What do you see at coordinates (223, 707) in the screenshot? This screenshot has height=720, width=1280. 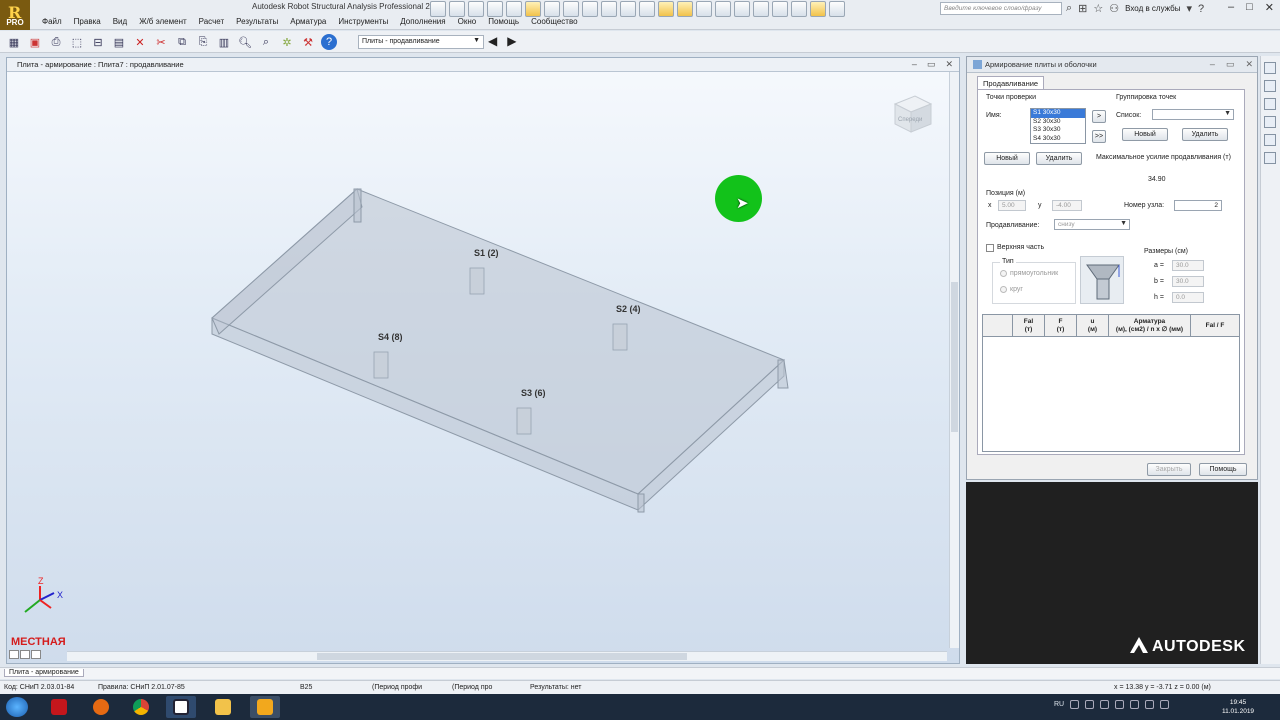 I see `taskbar-explorer` at bounding box center [223, 707].